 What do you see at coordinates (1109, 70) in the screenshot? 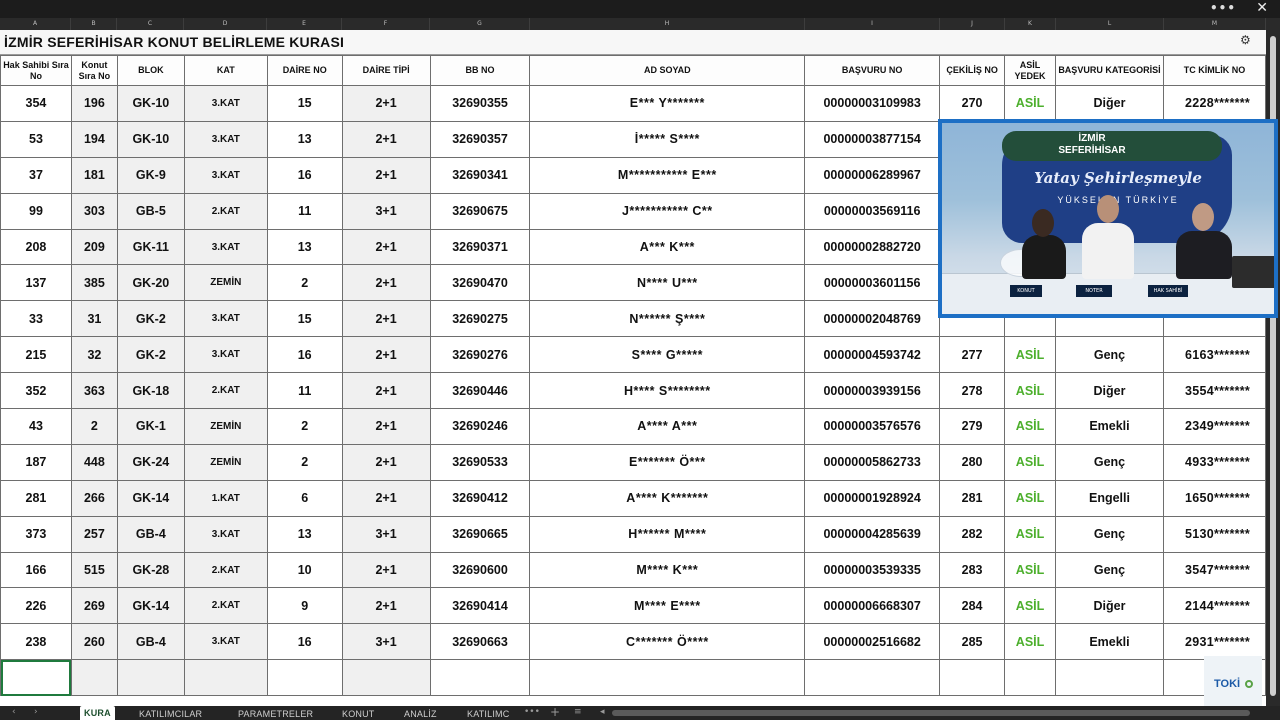
I see `column-header: BAŞVURU KATEGORİSİ` at bounding box center [1109, 70].